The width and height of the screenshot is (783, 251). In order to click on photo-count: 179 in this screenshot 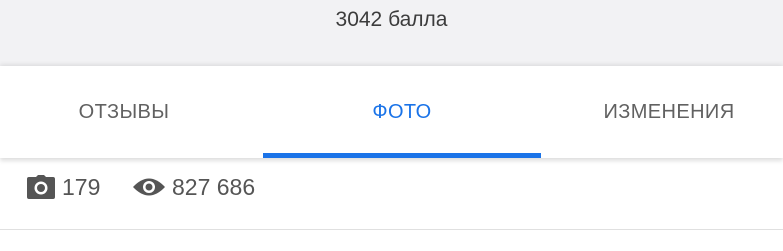, I will do `click(63, 187)`.